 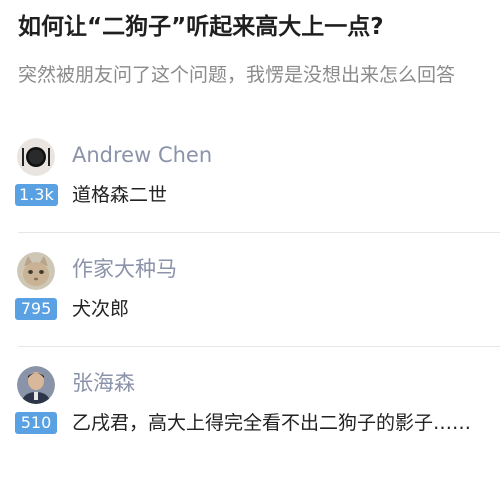 What do you see at coordinates (36, 309) in the screenshot?
I see `vote-count-badge: 795` at bounding box center [36, 309].